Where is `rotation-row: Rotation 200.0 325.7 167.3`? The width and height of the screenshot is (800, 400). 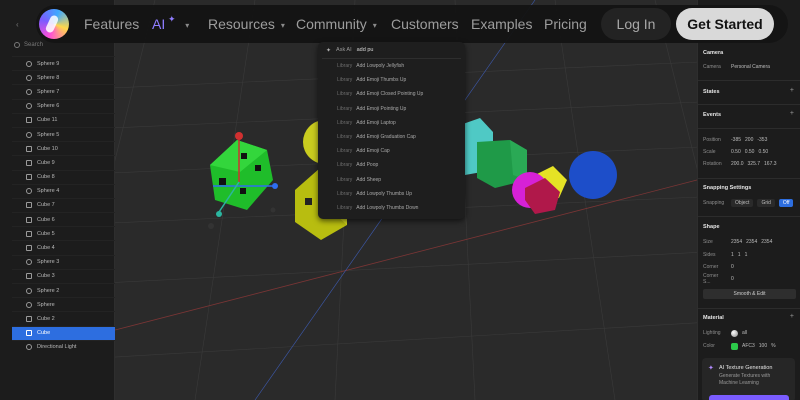
rotation-row: Rotation 200.0 325.7 167.3 is located at coordinates (749, 164).